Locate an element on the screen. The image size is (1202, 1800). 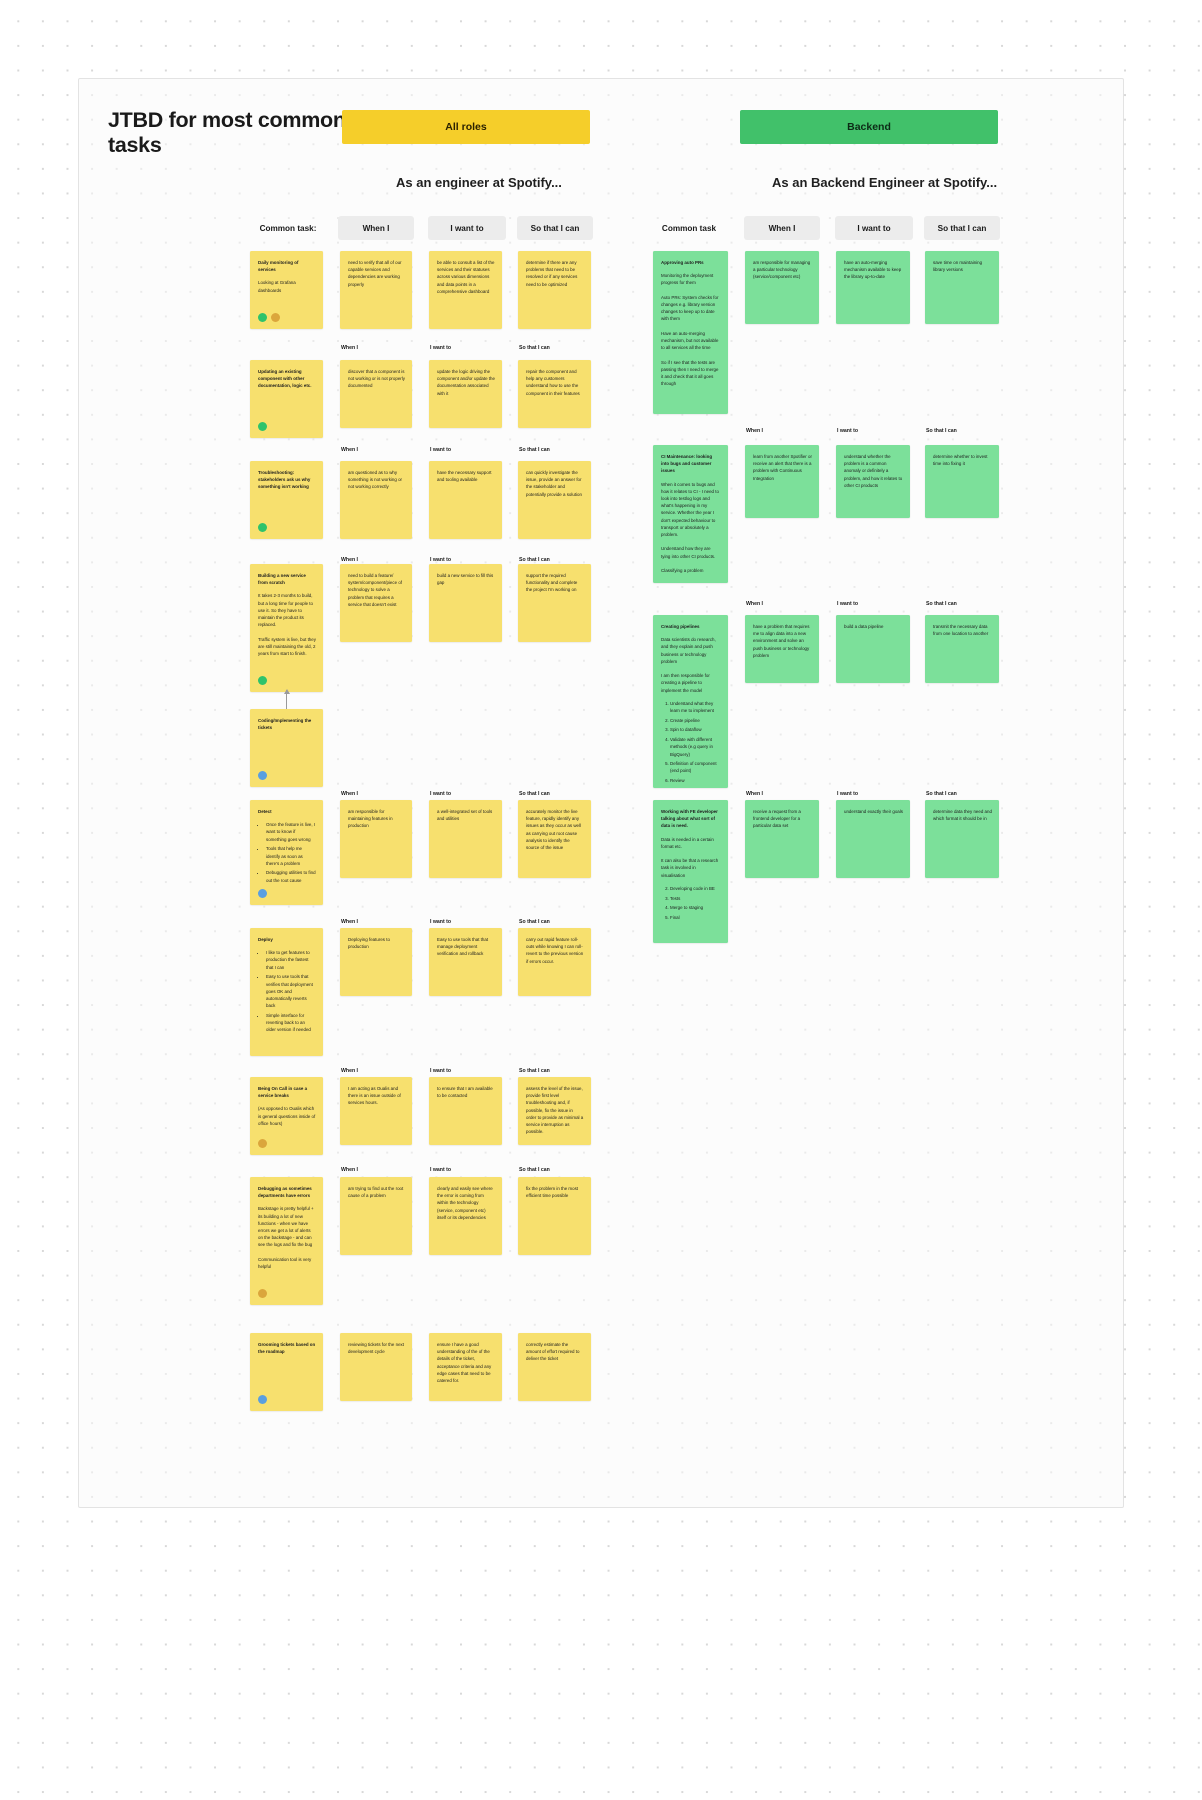
sticky-note-want-backend: build a data pipeline is located at coordinates (873, 649).